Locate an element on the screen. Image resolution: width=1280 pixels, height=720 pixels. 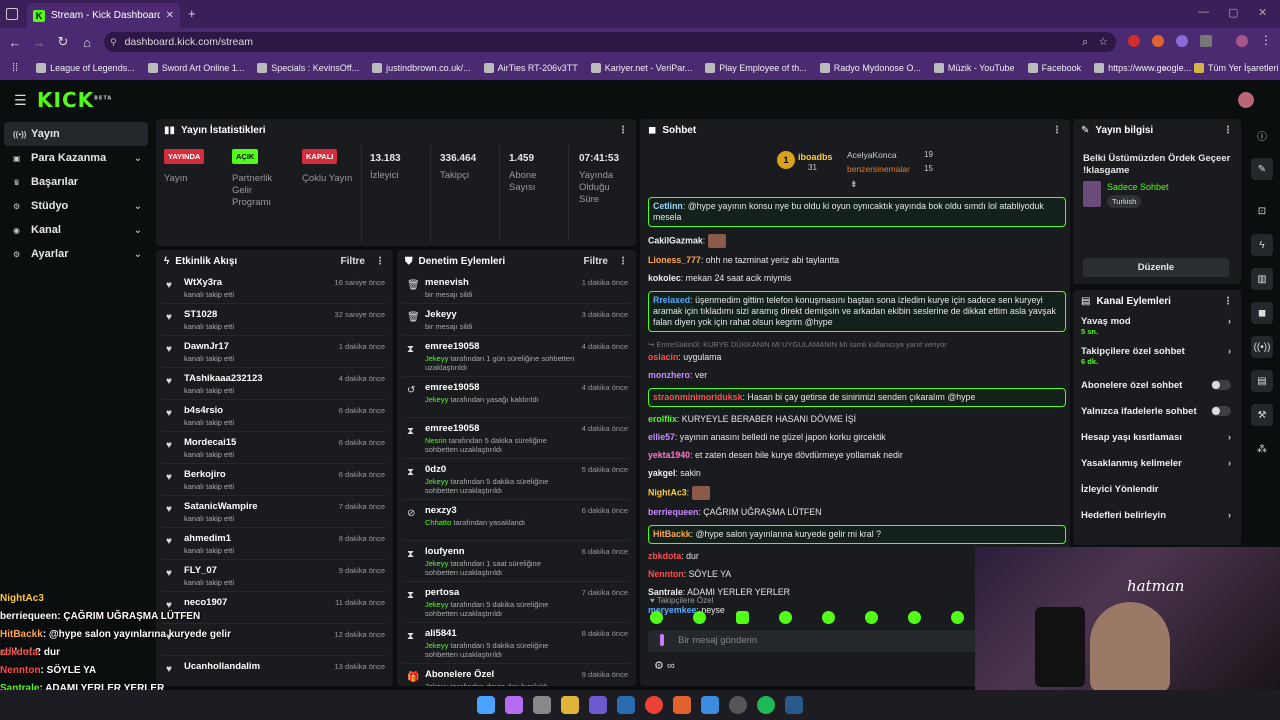
sidebar-item-5: ⚙ Ayarlar ⌄ is located at coordinates (76, 254).